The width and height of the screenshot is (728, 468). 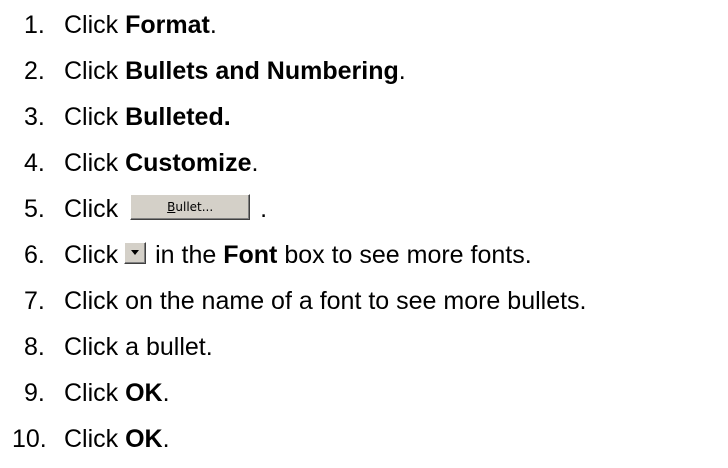 What do you see at coordinates (262, 71) in the screenshot?
I see `menu-item-bullets-and-numbering: Bullets and Numbering` at bounding box center [262, 71].